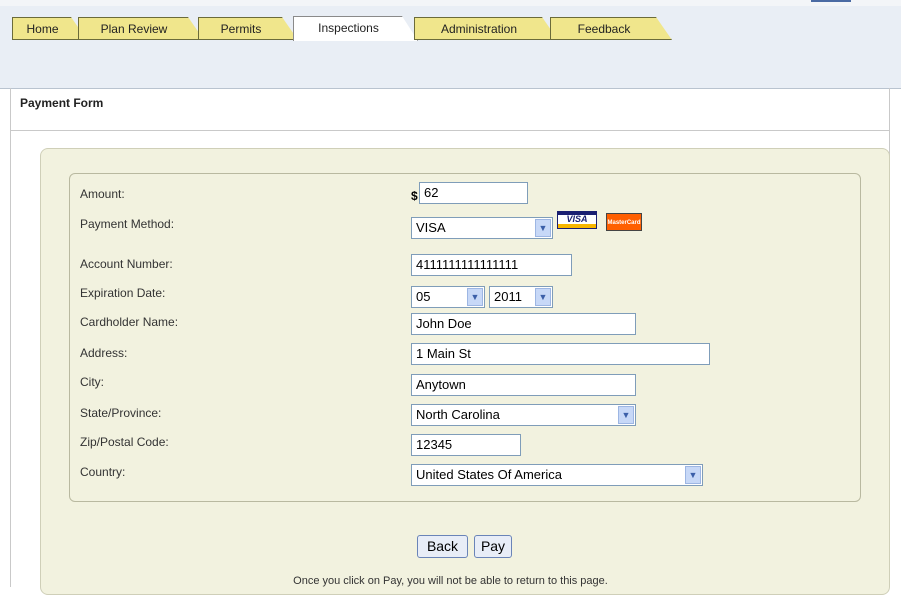 The height and width of the screenshot is (595, 901). Describe the element at coordinates (102, 194) in the screenshot. I see `amount-label: Amount:` at that location.